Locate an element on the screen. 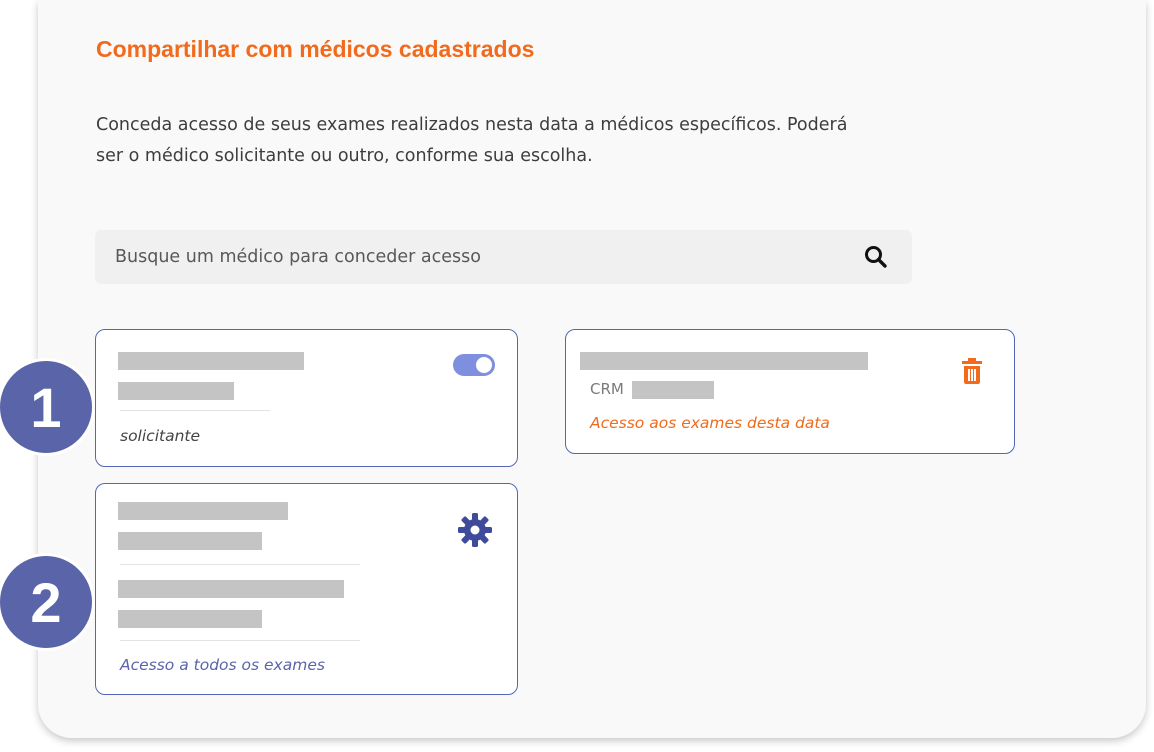 Image resolution: width=1154 pixels, height=752 pixels. crm-label: CRM is located at coordinates (607, 389).